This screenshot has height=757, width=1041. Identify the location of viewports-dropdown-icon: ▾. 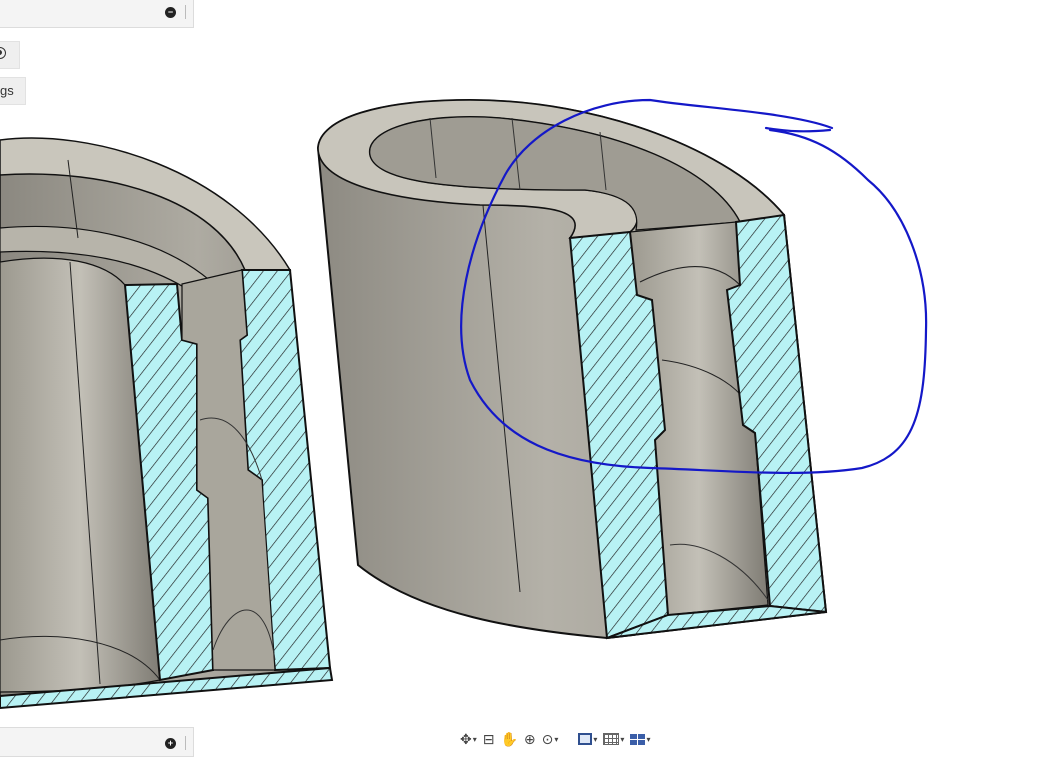
(648, 739).